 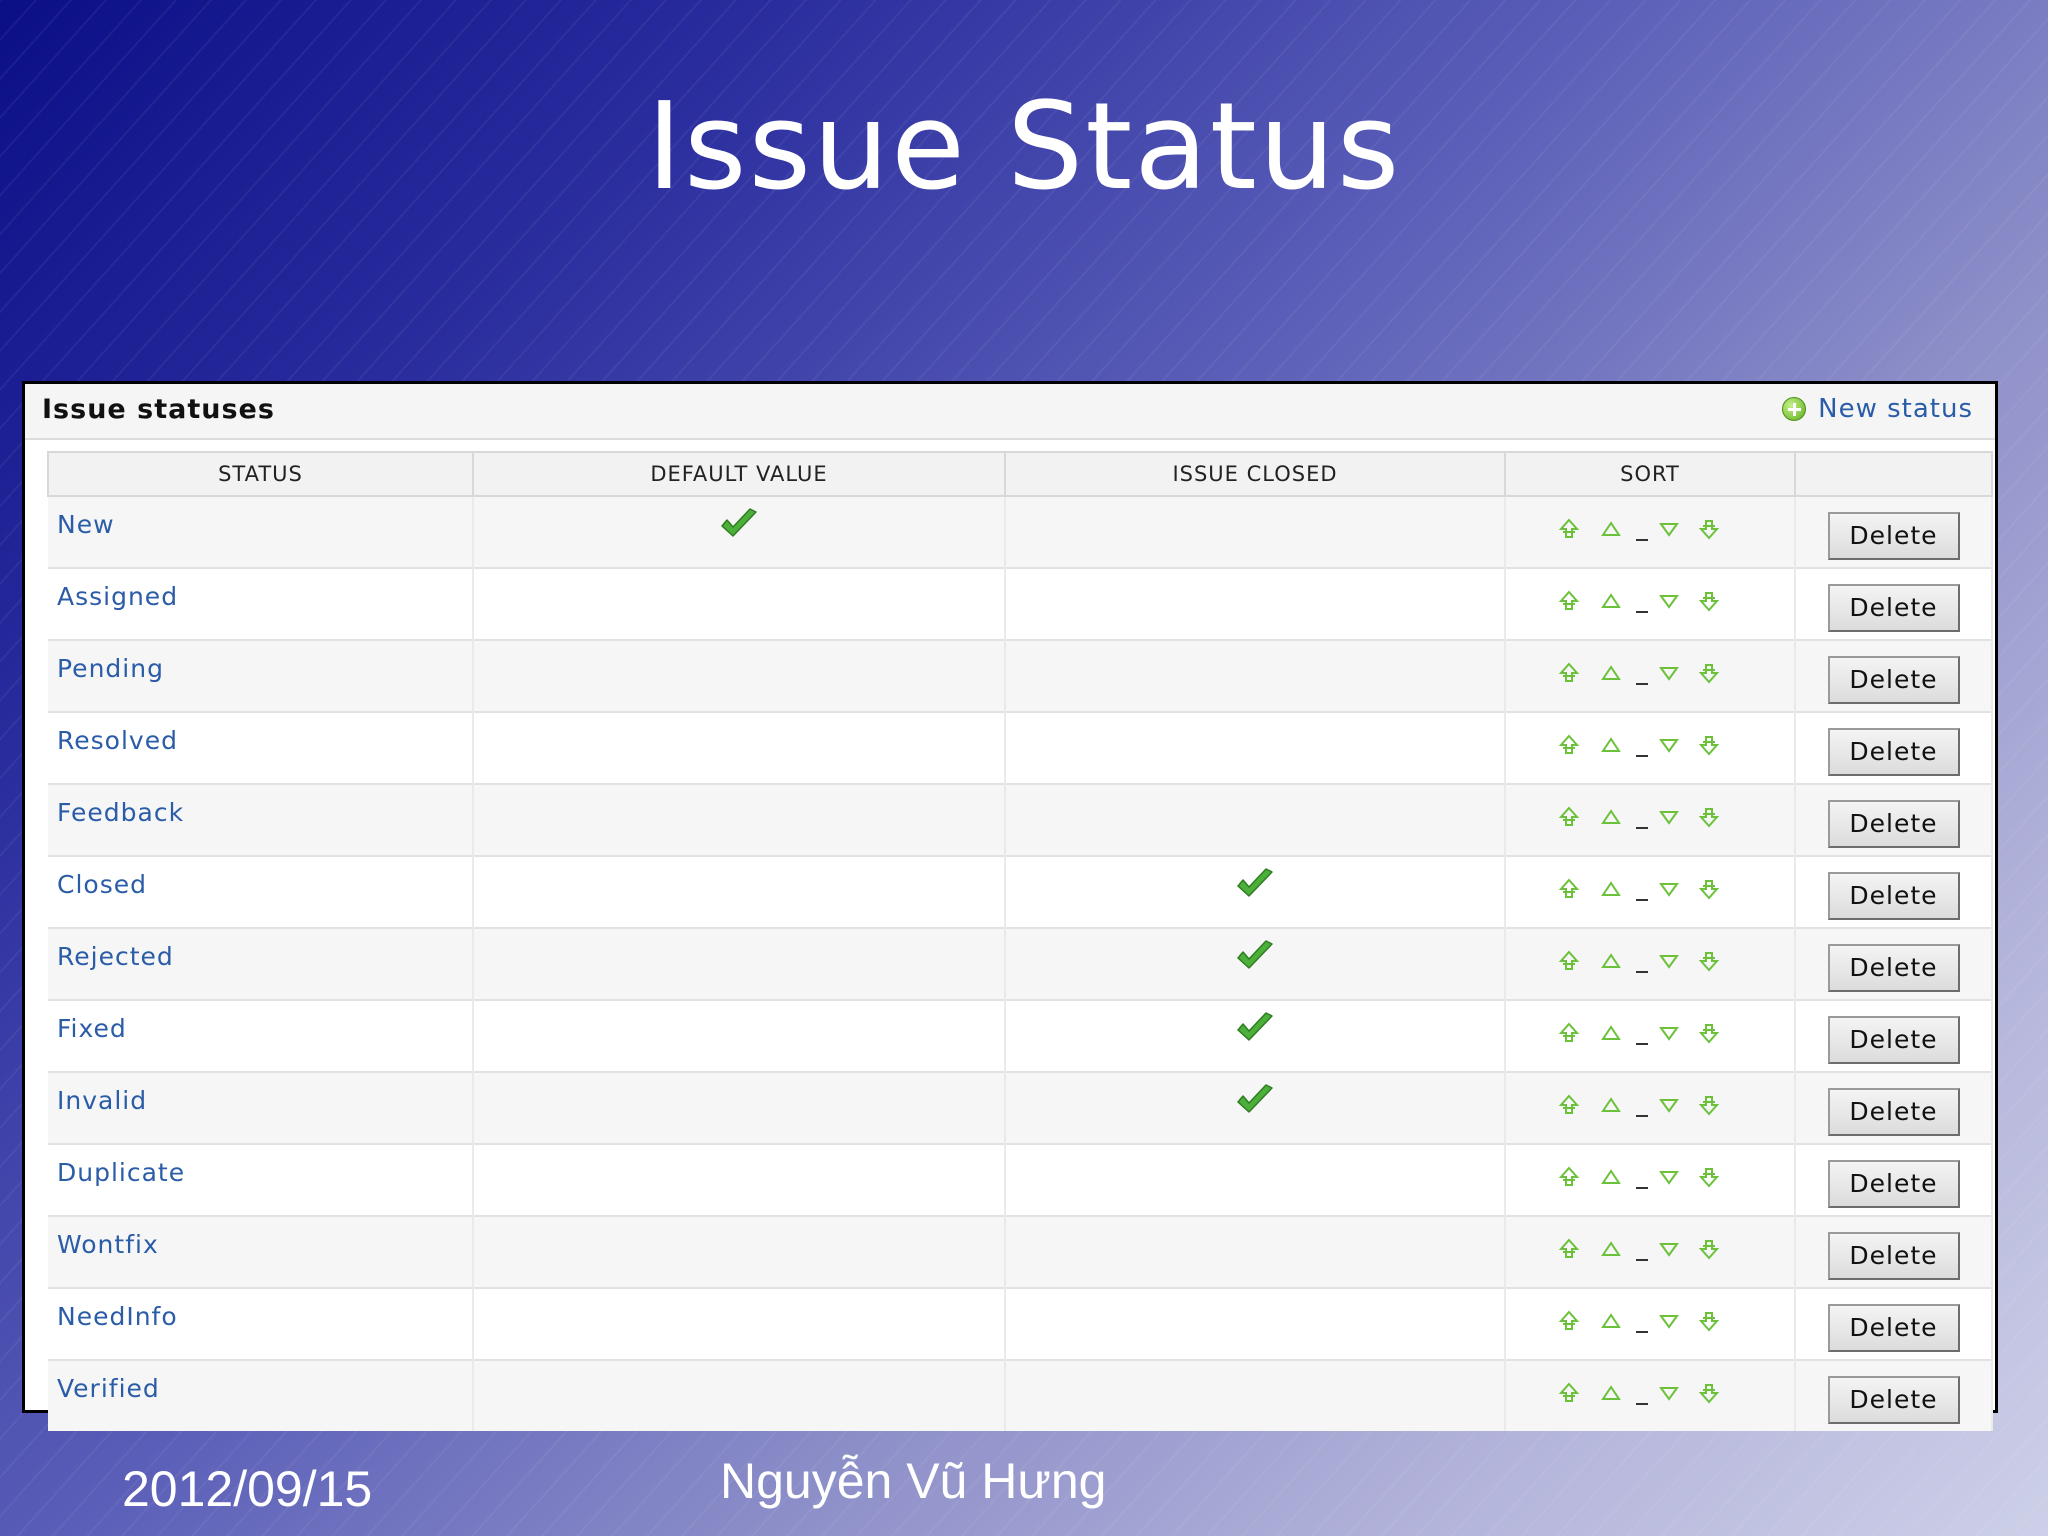 What do you see at coordinates (1877, 409) in the screenshot?
I see `new-status-link: New status` at bounding box center [1877, 409].